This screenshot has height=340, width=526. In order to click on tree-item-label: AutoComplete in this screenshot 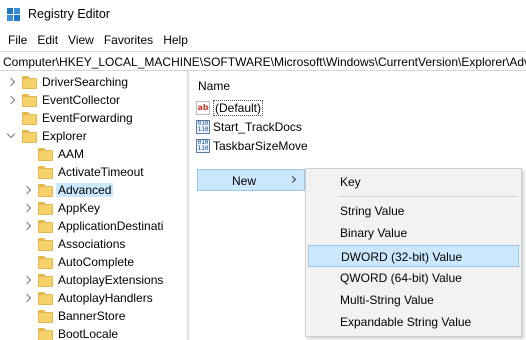, I will do `click(96, 262)`.